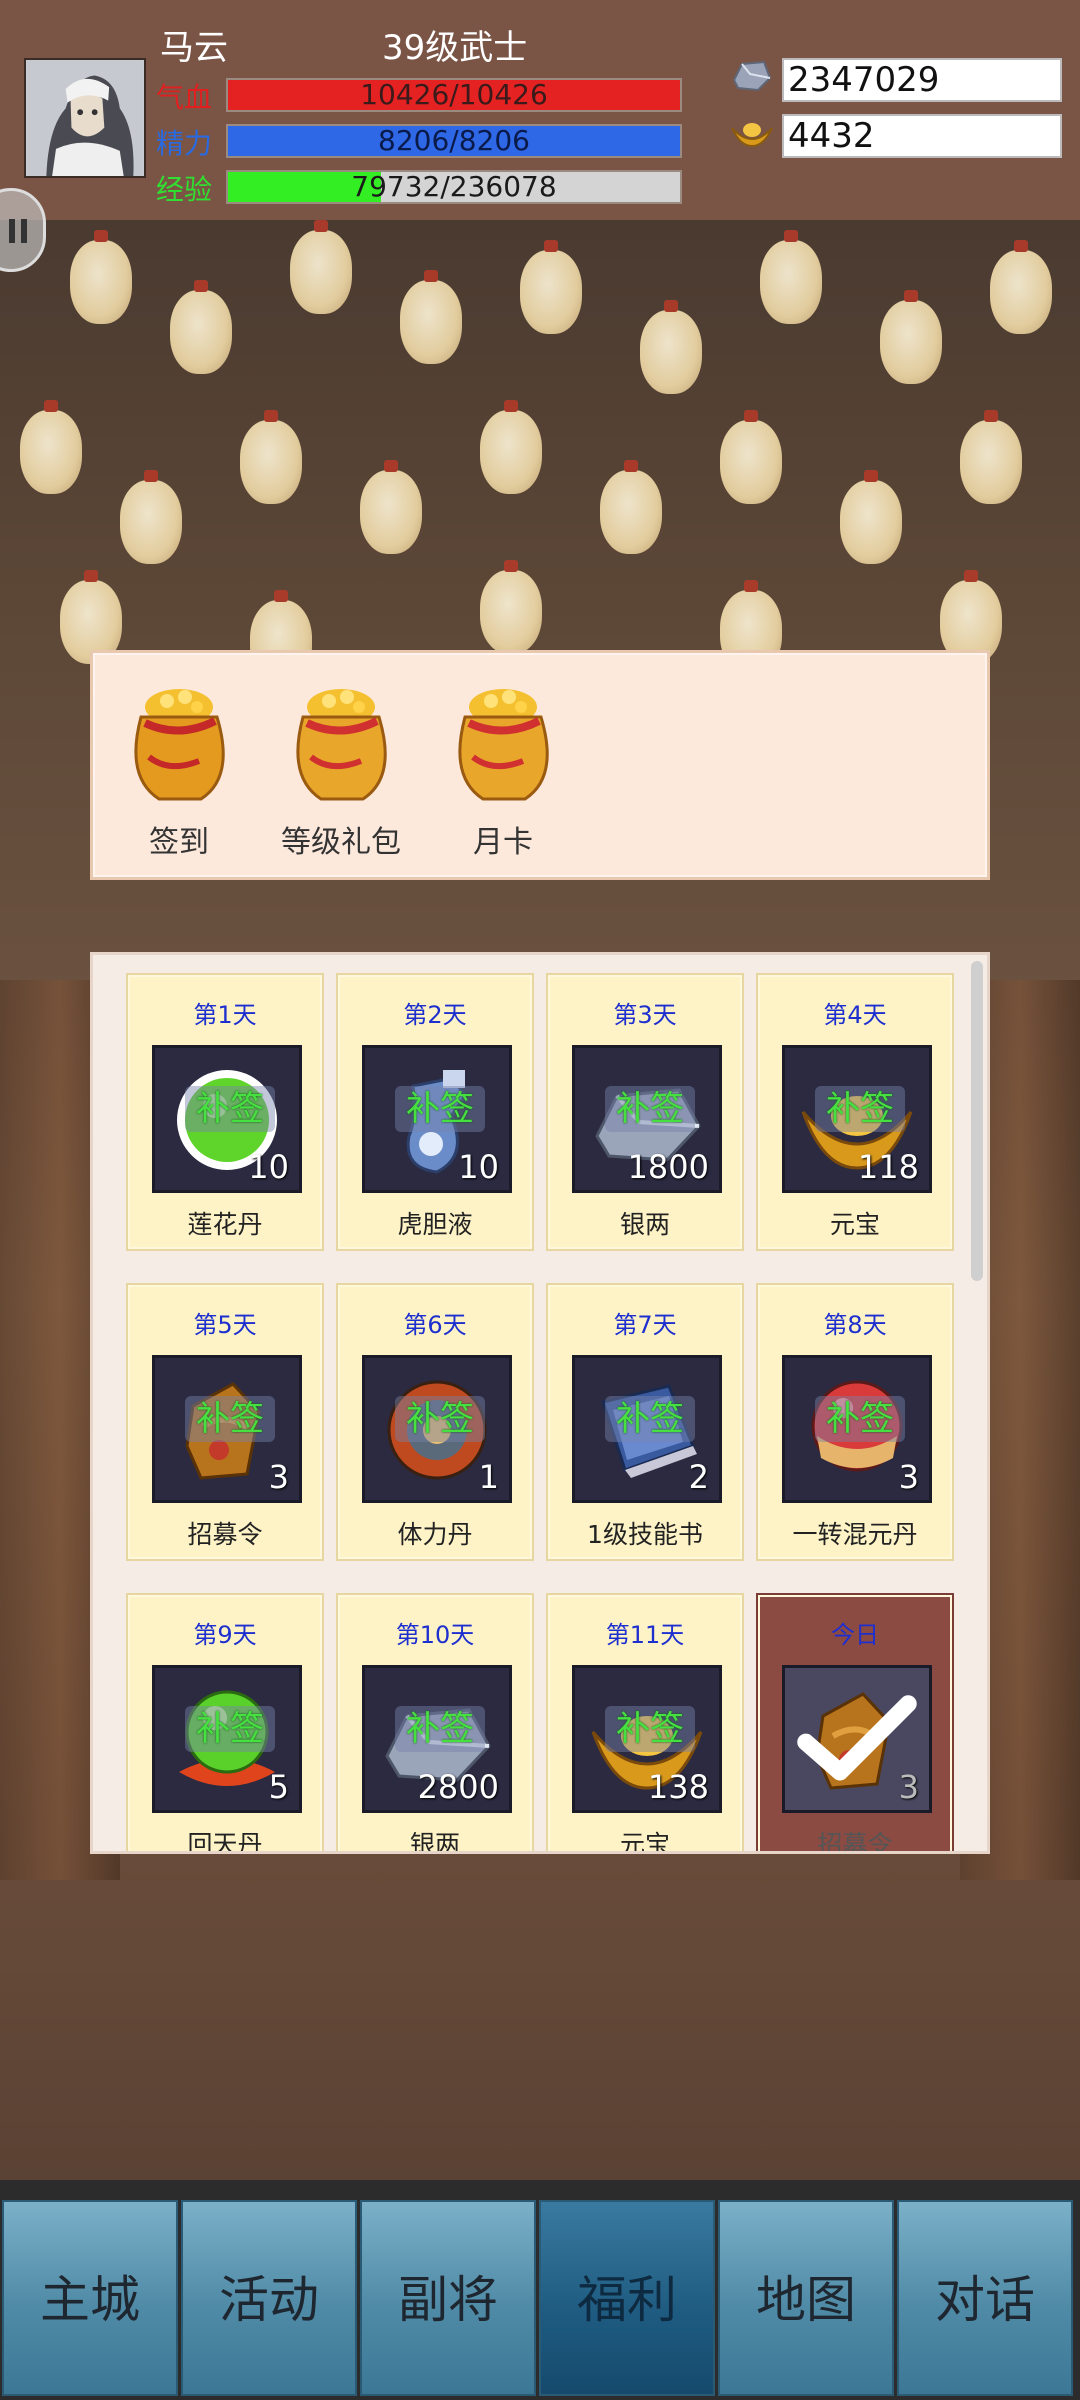 This screenshot has height=2400, width=1080. Describe the element at coordinates (225, 1224) in the screenshot. I see `item-name: 莲花丹` at that location.